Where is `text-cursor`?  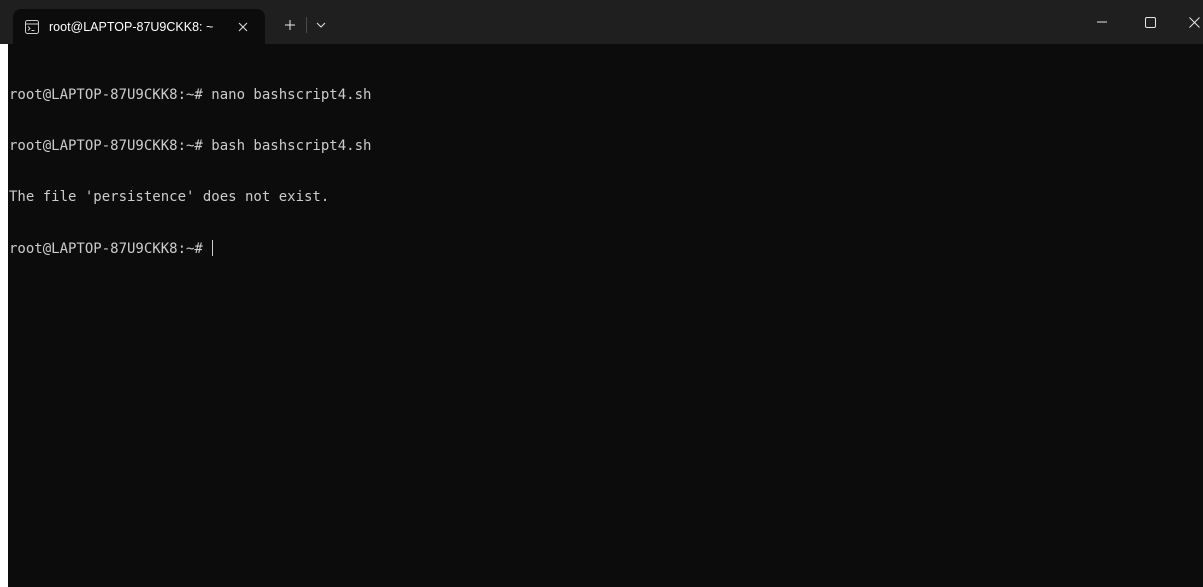
text-cursor is located at coordinates (213, 248).